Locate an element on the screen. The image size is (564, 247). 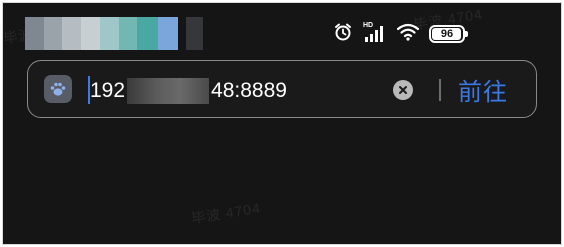
battery-icon: 96 is located at coordinates (448, 34).